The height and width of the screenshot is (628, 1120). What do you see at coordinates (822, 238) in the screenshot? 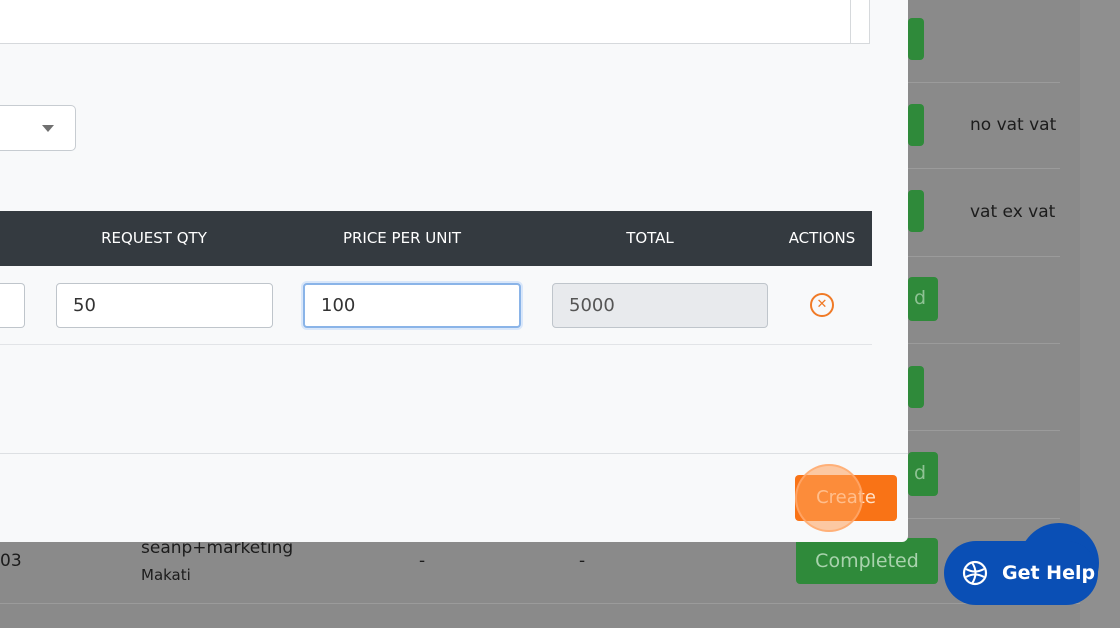
I see `header-actions: ACTIONS` at bounding box center [822, 238].